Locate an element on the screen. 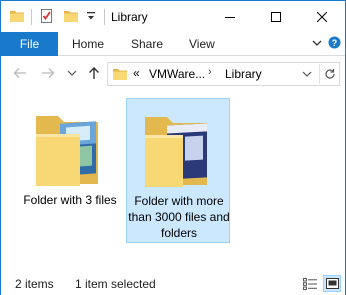 Image resolution: width=346 pixels, height=295 pixels. tab-view: View is located at coordinates (202, 44).